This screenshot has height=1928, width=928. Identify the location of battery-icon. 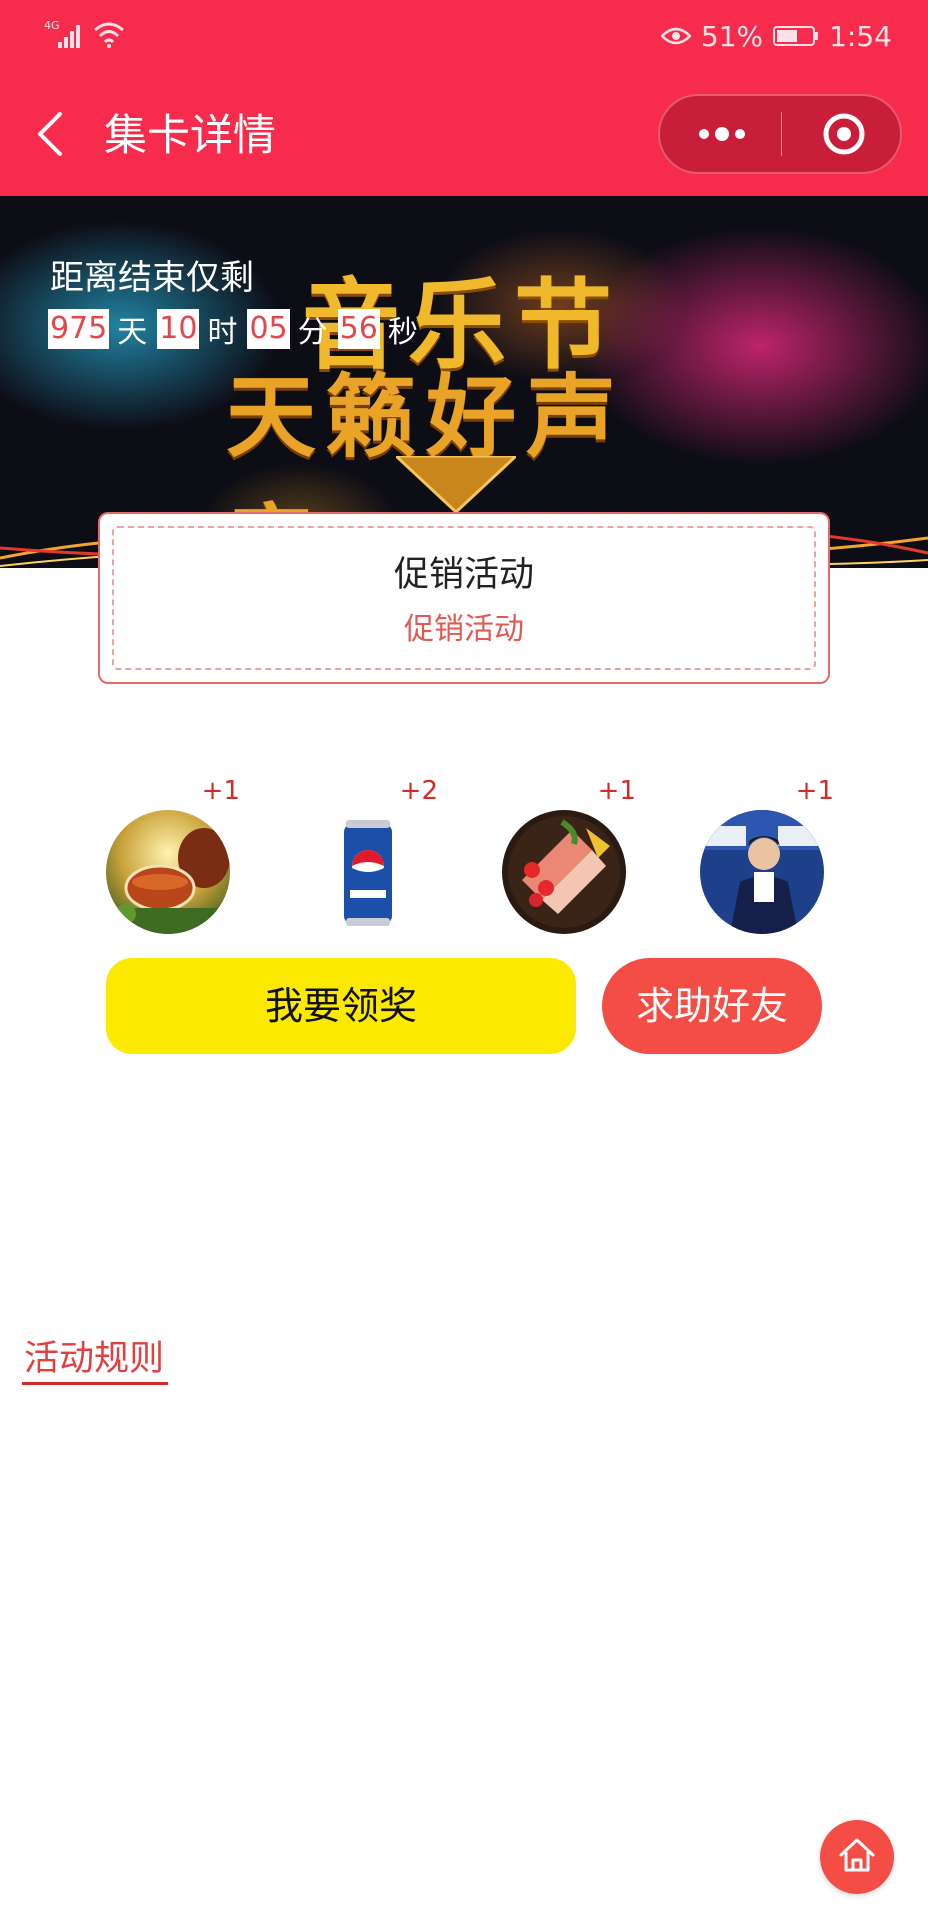
(796, 36).